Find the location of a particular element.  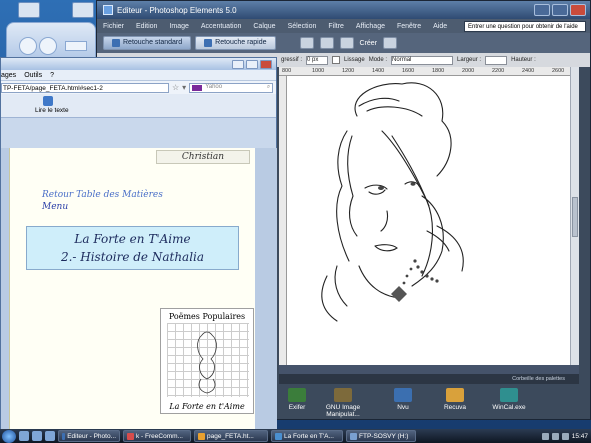

menu-fenetre: Fenêtre is located at coordinates (409, 26).